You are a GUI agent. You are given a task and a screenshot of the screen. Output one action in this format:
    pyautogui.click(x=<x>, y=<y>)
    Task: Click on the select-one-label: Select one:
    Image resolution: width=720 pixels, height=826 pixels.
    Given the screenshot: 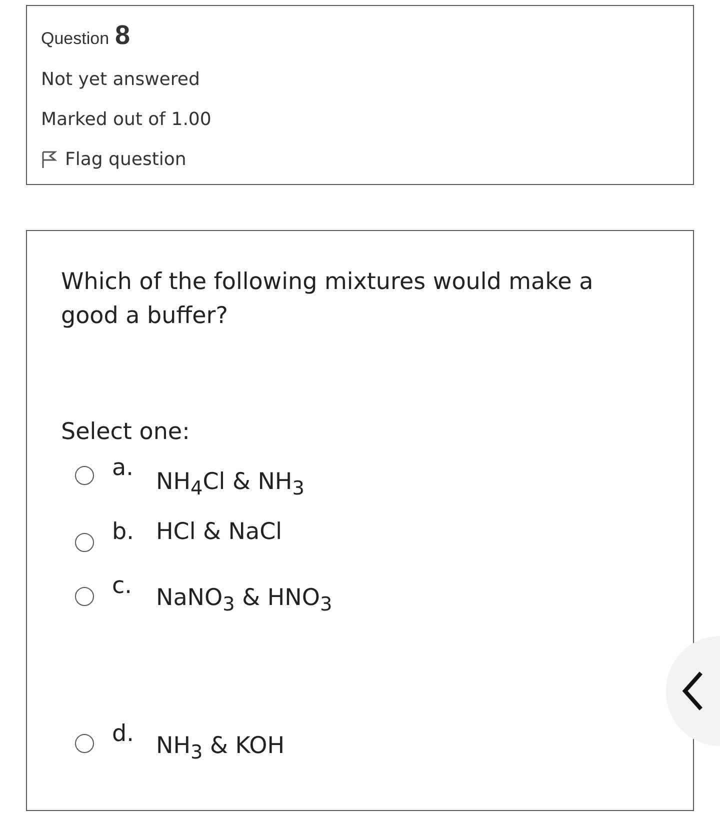 What is the action you would take?
    pyautogui.click(x=126, y=432)
    